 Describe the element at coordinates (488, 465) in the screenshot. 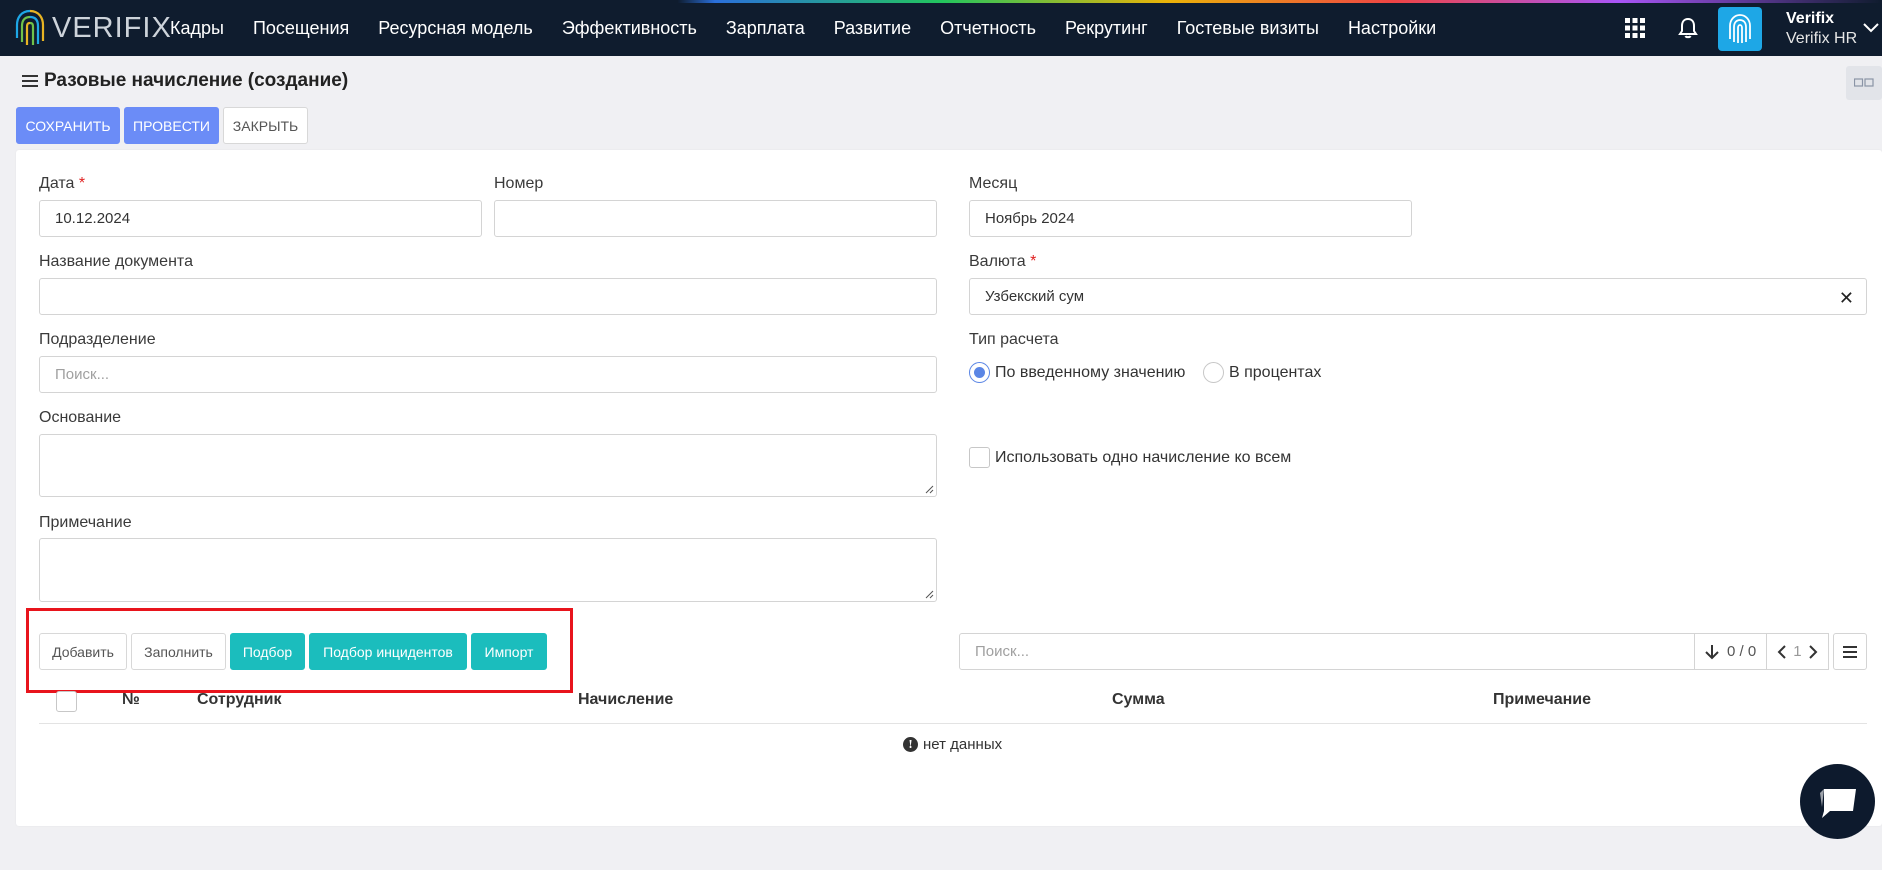

I see `basis-textarea` at that location.